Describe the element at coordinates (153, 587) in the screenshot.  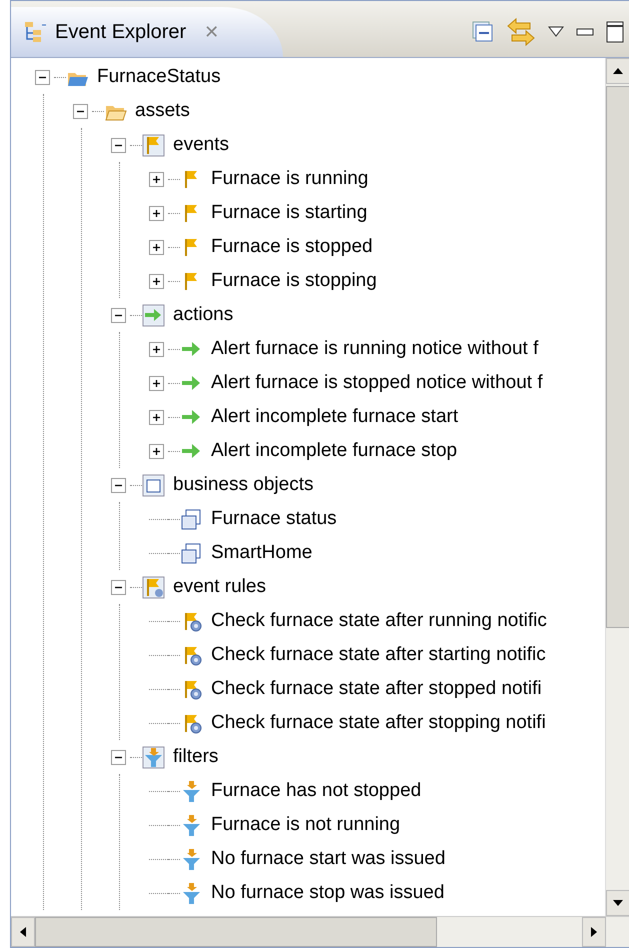
I see `flag-gear-folder-icon` at that location.